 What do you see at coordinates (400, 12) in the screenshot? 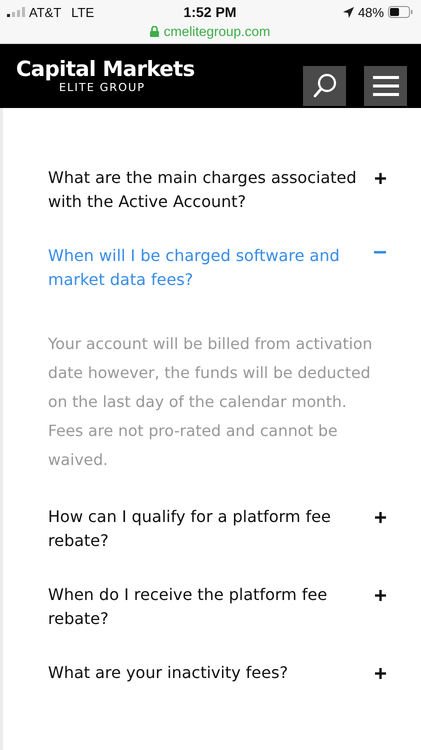
I see `battery-icon` at bounding box center [400, 12].